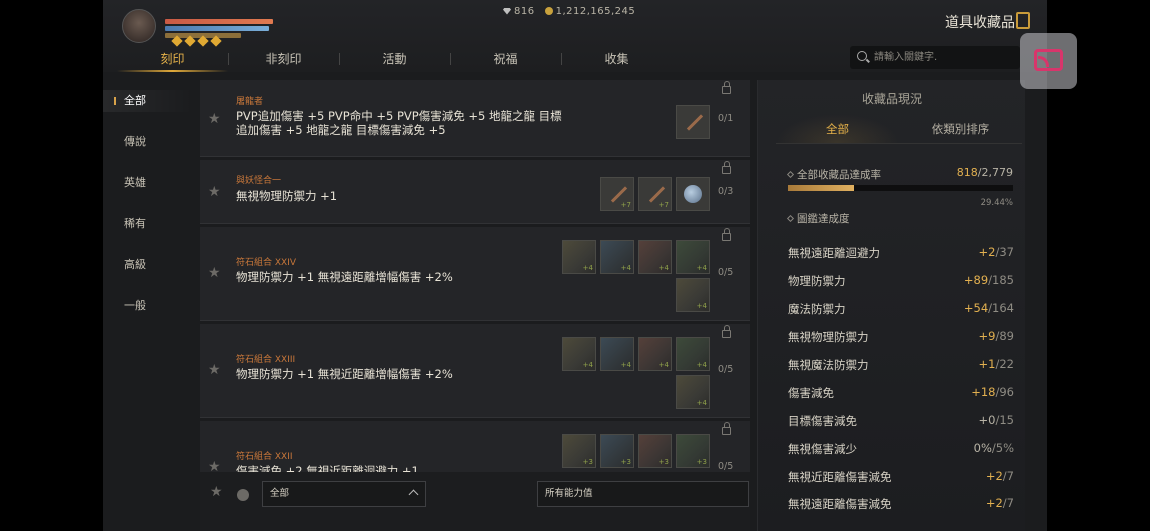 The width and height of the screenshot is (1150, 531). What do you see at coordinates (196, 41) in the screenshot?
I see `buff-icons` at bounding box center [196, 41].